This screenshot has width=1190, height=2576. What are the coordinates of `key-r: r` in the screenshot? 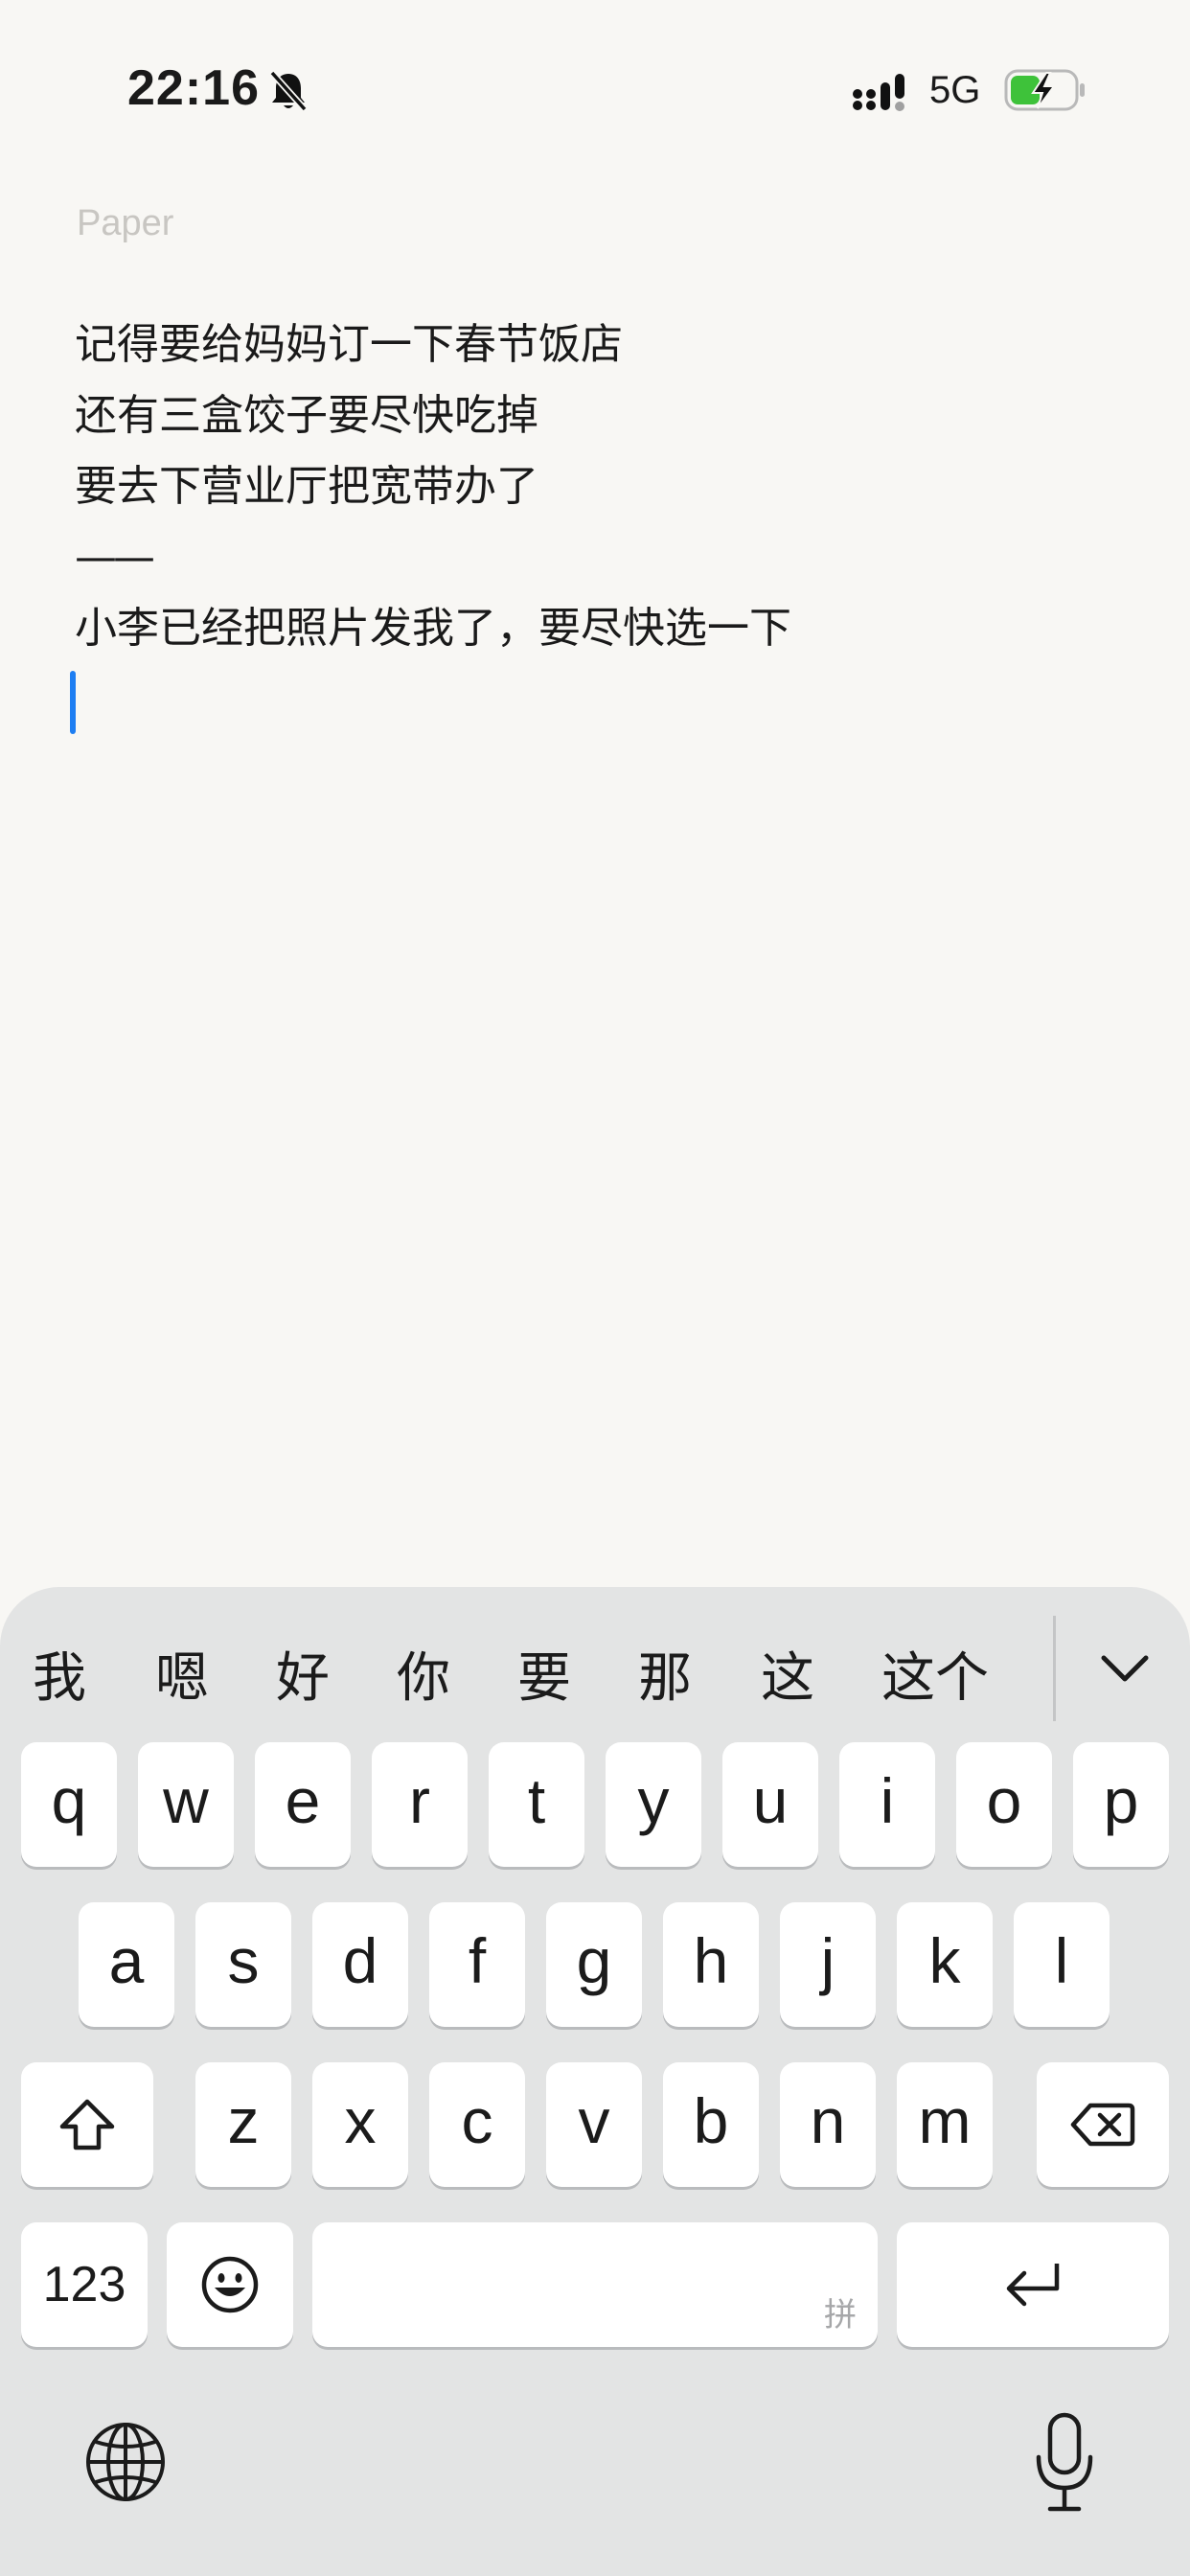 It's located at (420, 1805).